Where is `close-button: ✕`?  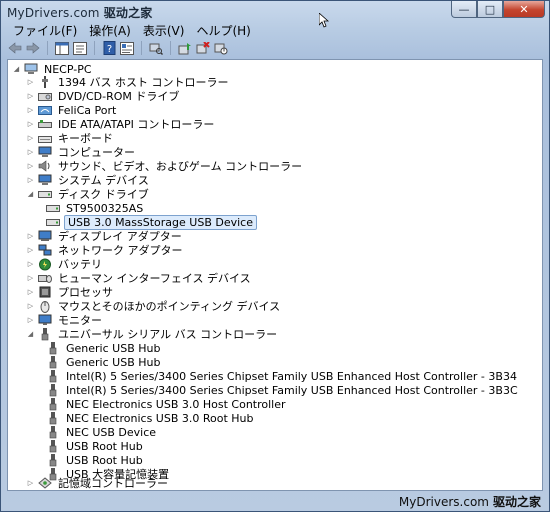
close-button: ✕ is located at coordinates (524, 9).